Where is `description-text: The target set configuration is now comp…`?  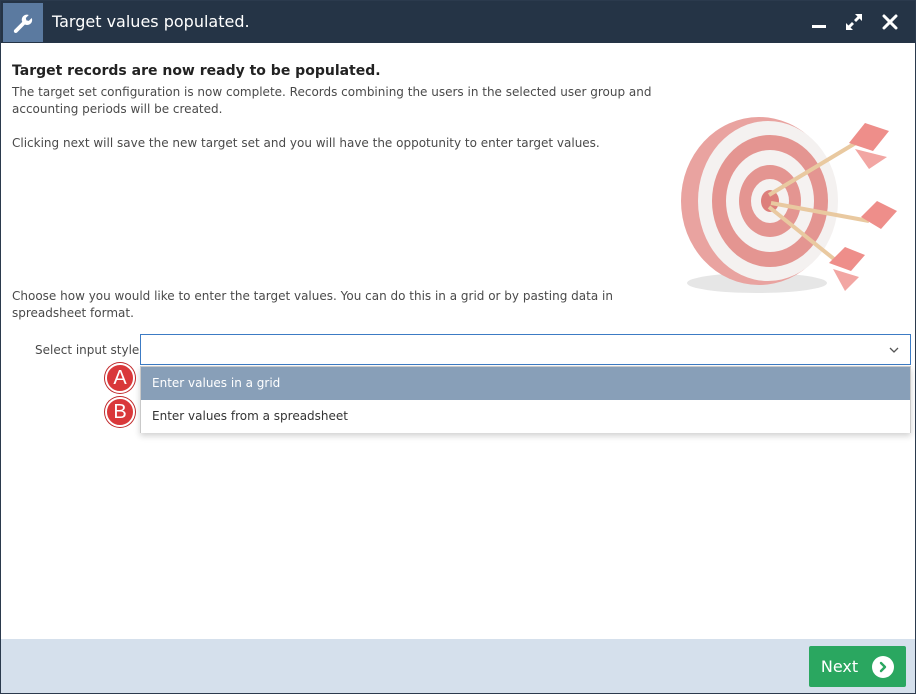
description-text: The target set configuration is now comp… is located at coordinates (332, 100).